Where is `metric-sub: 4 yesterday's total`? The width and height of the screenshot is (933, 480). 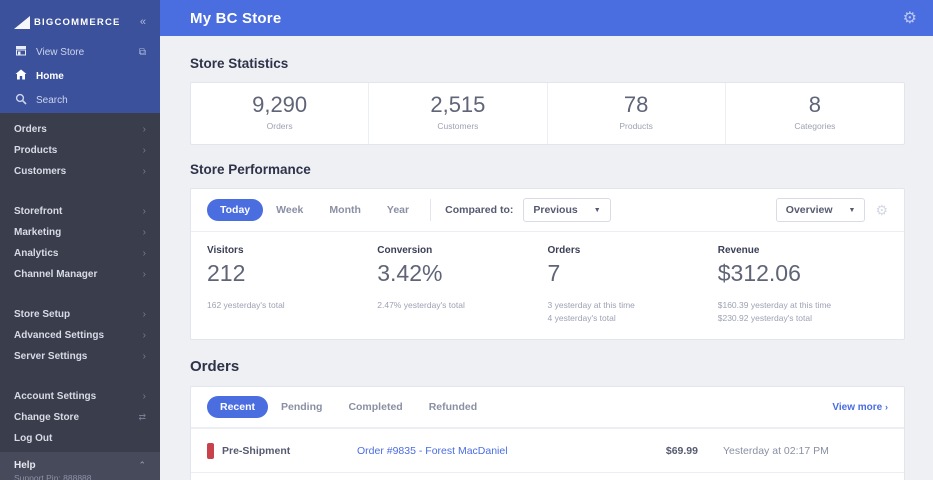
metric-sub: 4 yesterday's total is located at coordinates (581, 318).